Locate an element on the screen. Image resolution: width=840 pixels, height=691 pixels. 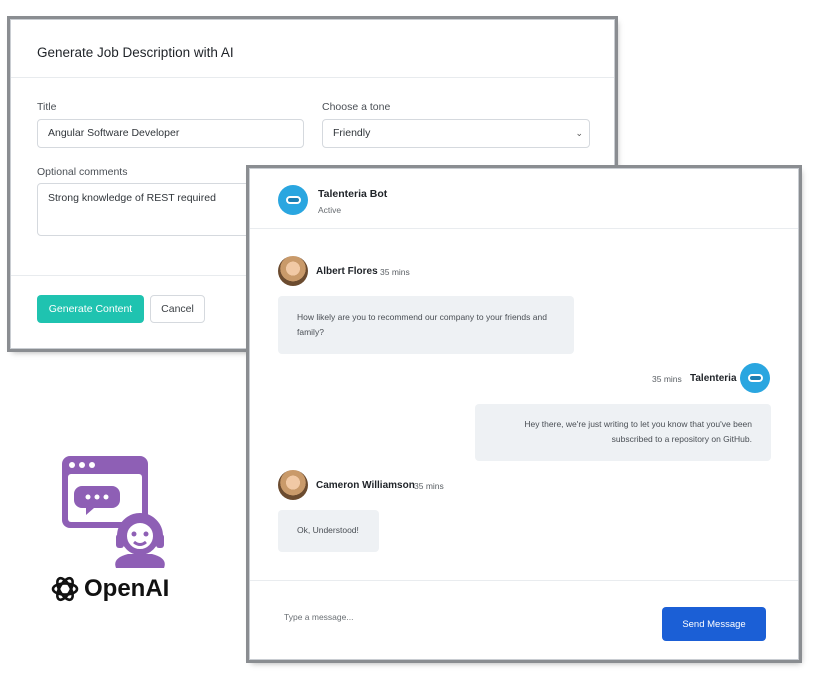
modal-header: Generate Job Description with AI is located at coordinates (312, 49).